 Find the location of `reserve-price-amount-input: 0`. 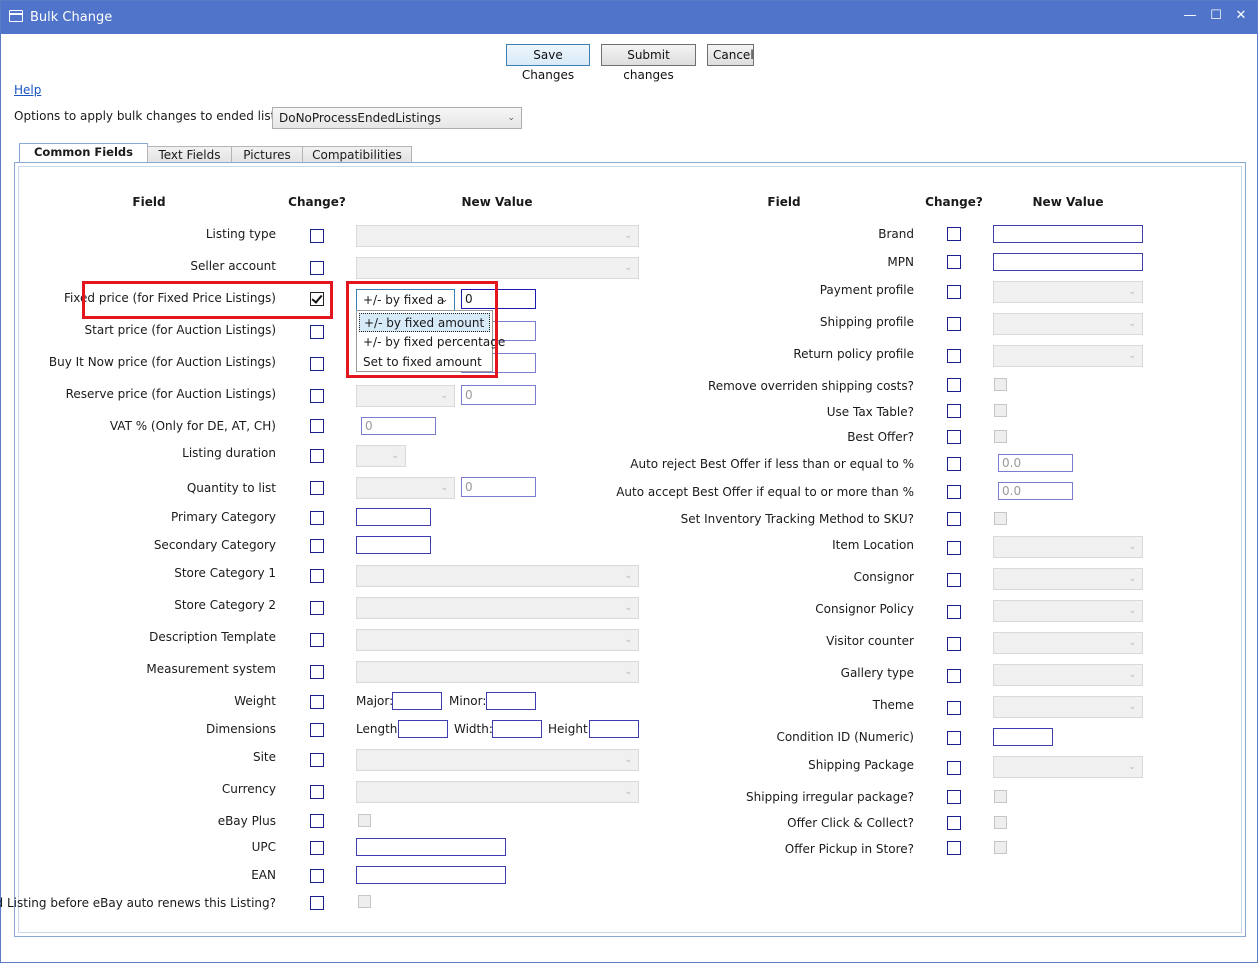

reserve-price-amount-input: 0 is located at coordinates (498, 395).